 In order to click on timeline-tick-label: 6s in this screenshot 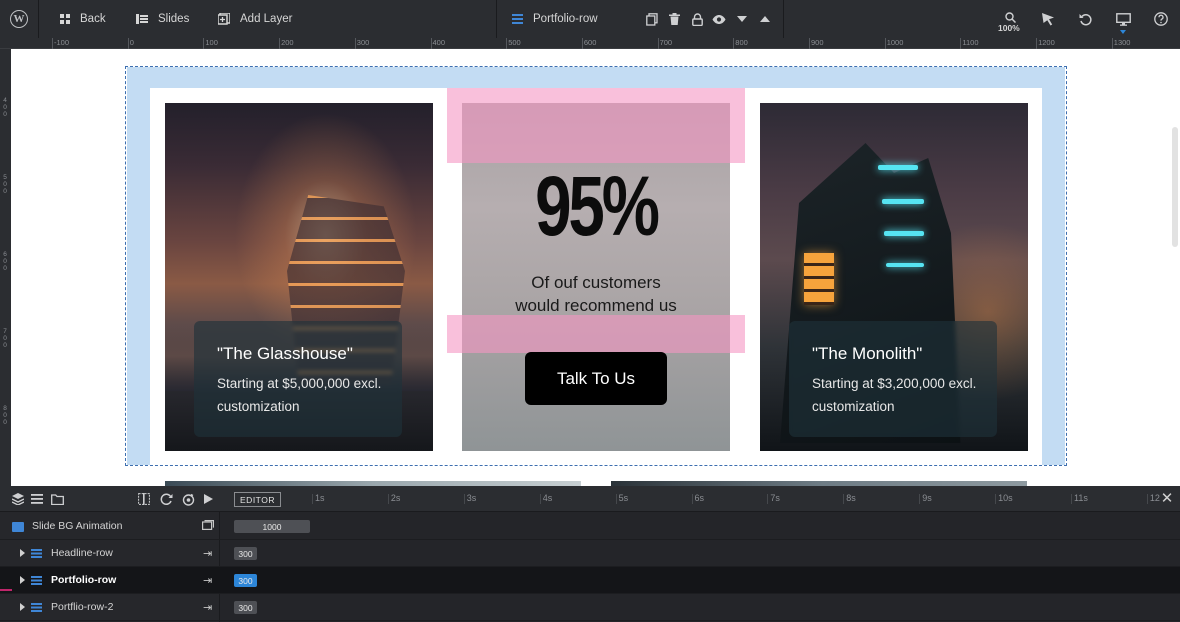, I will do `click(699, 498)`.